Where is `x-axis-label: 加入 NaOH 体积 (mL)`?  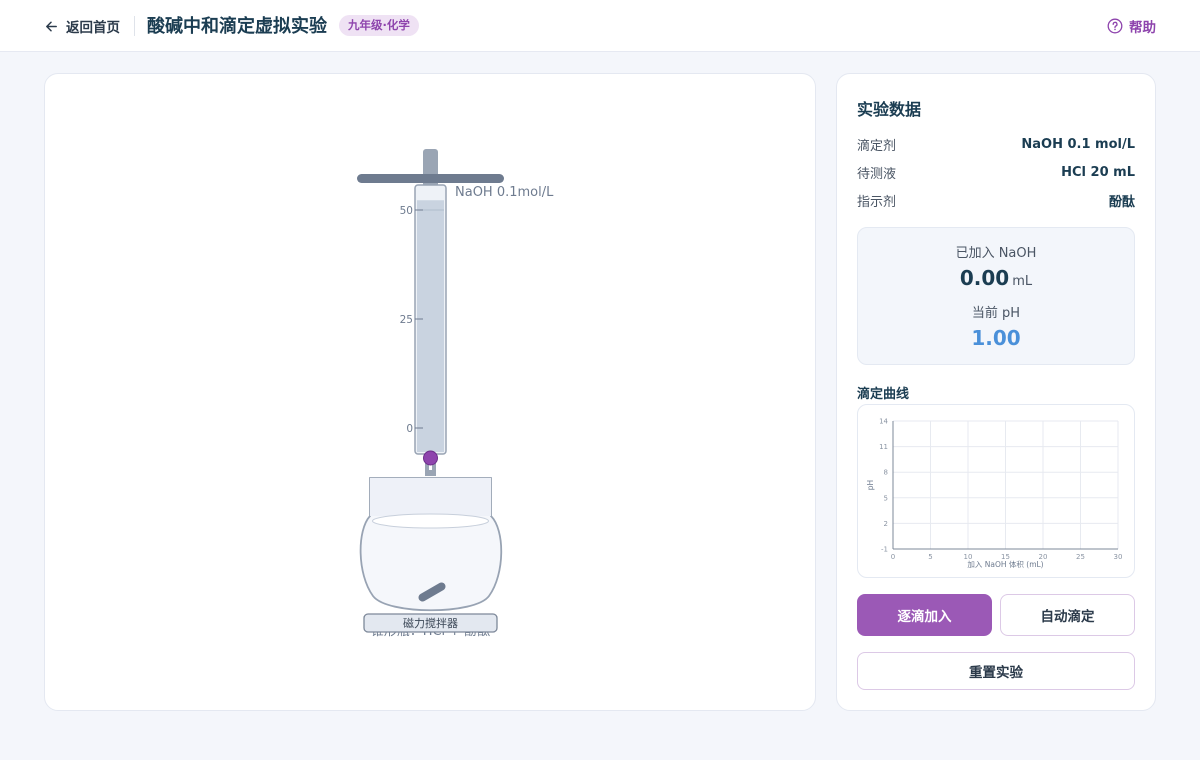 x-axis-label: 加入 NaOH 体积 (mL) is located at coordinates (1005, 564).